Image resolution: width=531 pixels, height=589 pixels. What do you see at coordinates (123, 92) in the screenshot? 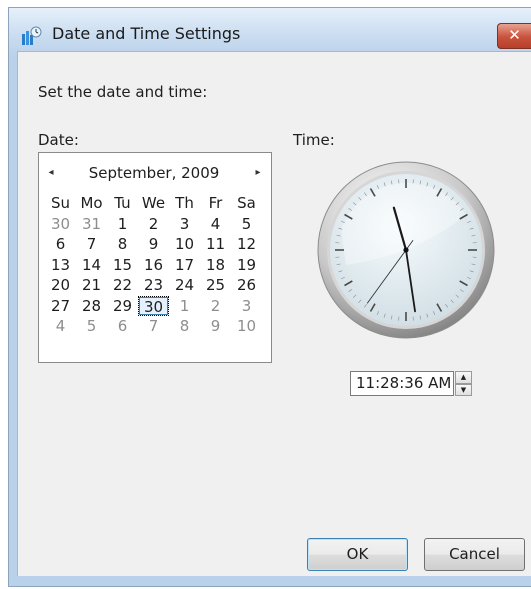
I see `instruction-text: Set the date and time:` at bounding box center [123, 92].